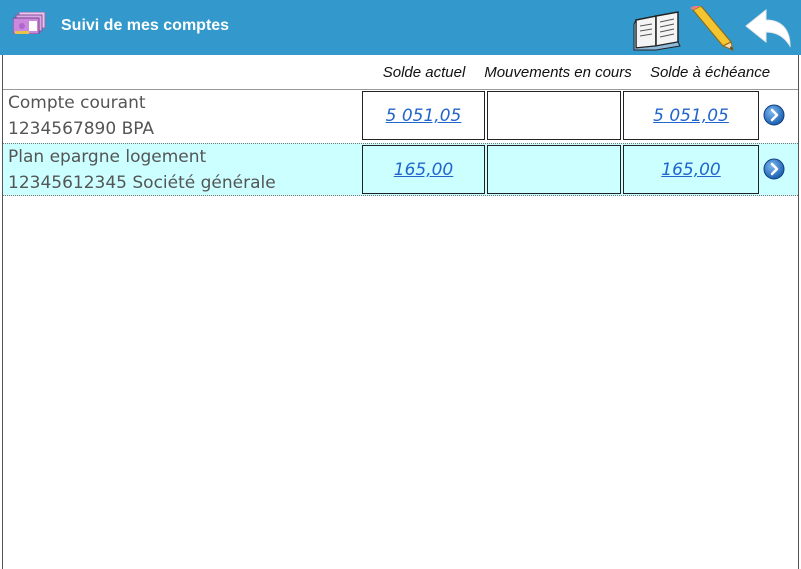 This screenshot has width=801, height=569. What do you see at coordinates (145, 25) in the screenshot?
I see `app-title: Suivi de mes comptes` at bounding box center [145, 25].